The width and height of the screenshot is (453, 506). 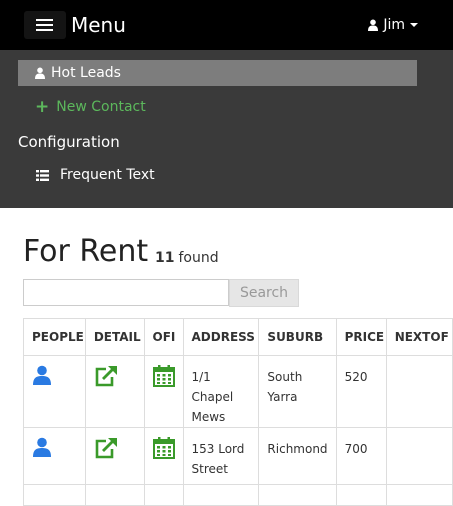 I want to click on table-row: 153 Lord Street Richmond 700, so click(x=238, y=456).